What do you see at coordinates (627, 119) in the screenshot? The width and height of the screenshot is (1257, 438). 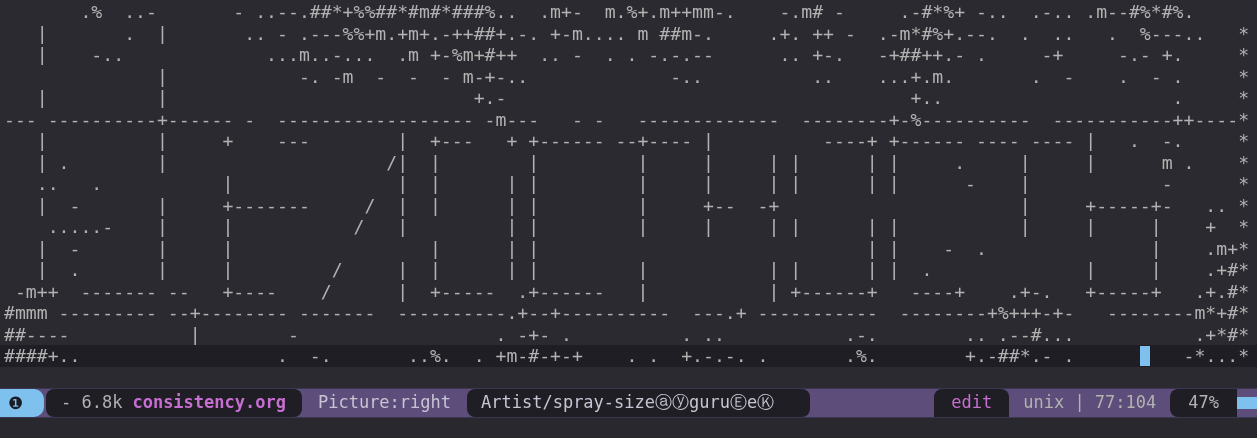 I see `text-line: --- ----------+------ - ------------------ -m--- - - ------------- --------+-%---------- -----------++----*` at bounding box center [627, 119].